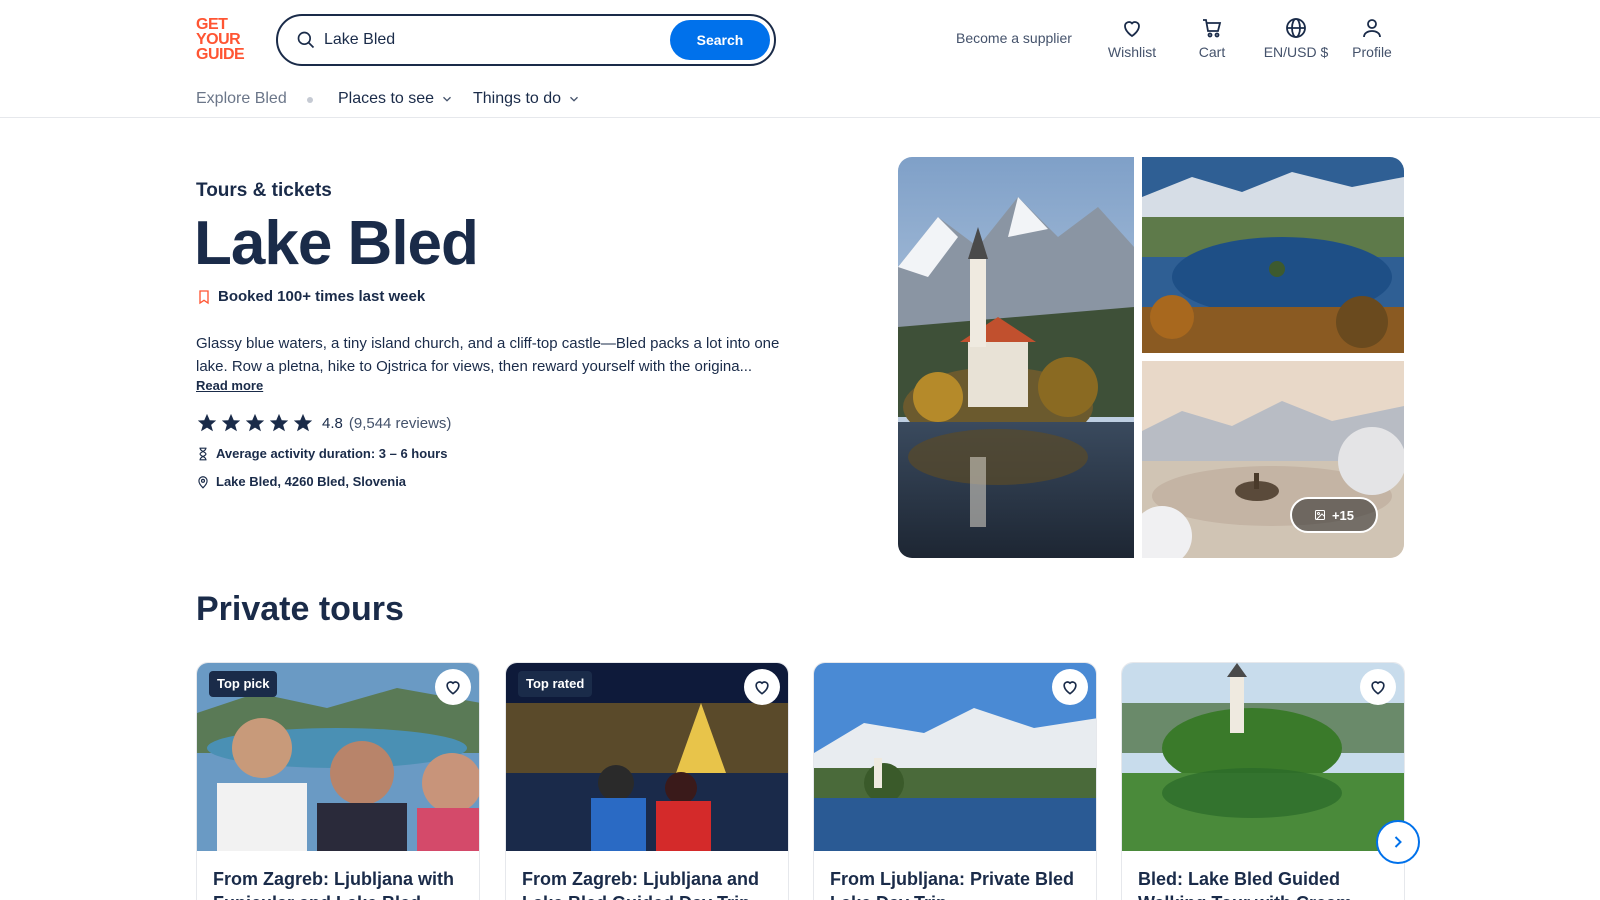 The height and width of the screenshot is (900, 1600). I want to click on gallery-photo-aerial-lake, so click(1273, 255).